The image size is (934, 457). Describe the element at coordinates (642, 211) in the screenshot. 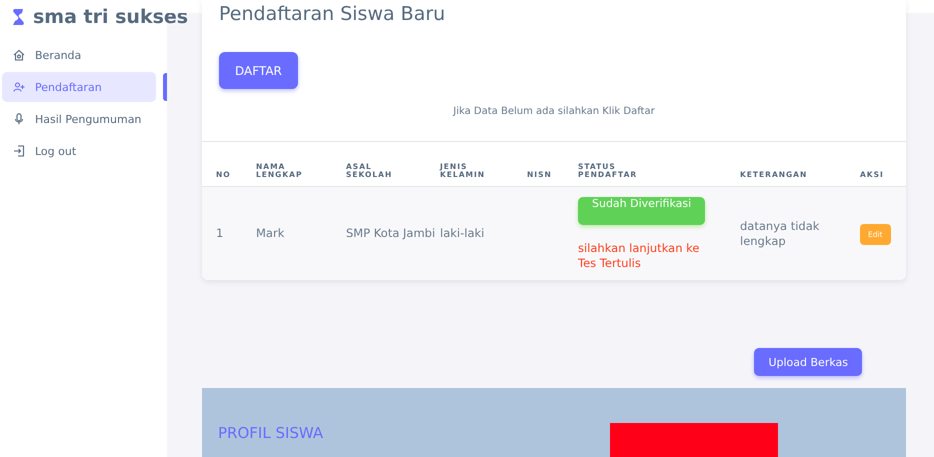

I see `status-label: Sudah Diverifikasi` at that location.